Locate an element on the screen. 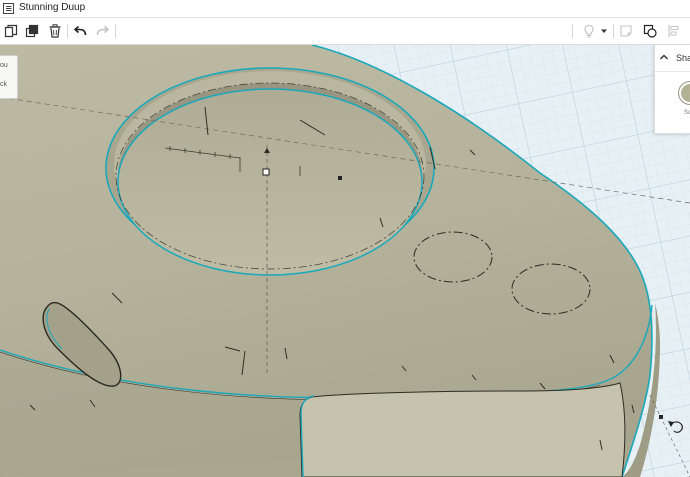 The height and width of the screenshot is (477, 690). shape-panel-title: Sha is located at coordinates (683, 58).